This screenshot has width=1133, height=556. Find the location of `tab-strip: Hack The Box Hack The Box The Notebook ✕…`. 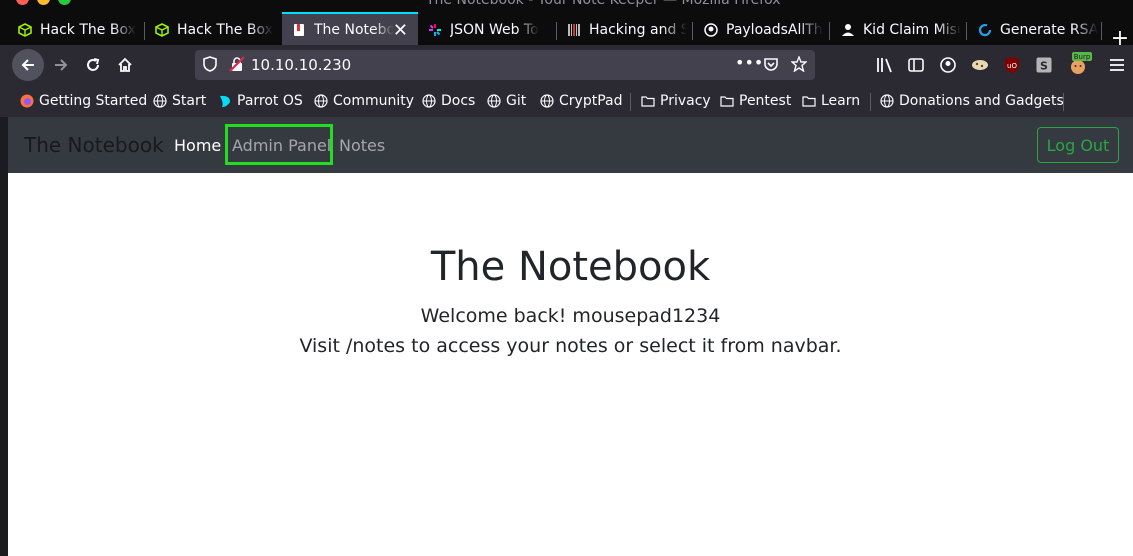

tab-strip: Hack The Box Hack The Box The Notebook ✕… is located at coordinates (566, 31).